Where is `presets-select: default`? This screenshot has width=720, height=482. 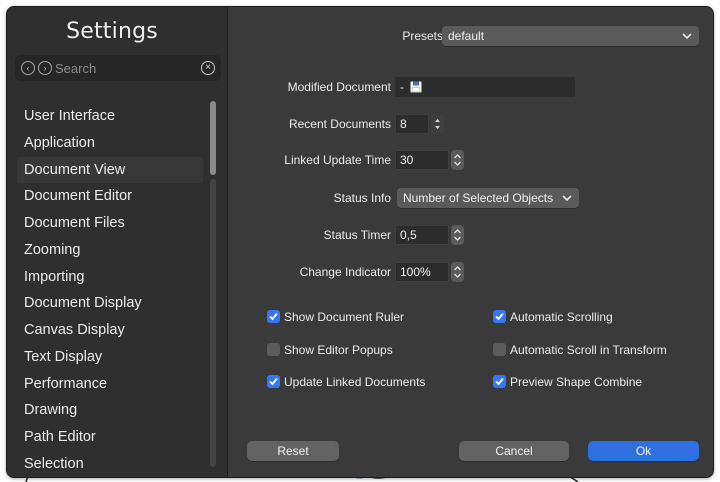
presets-select: default is located at coordinates (570, 36).